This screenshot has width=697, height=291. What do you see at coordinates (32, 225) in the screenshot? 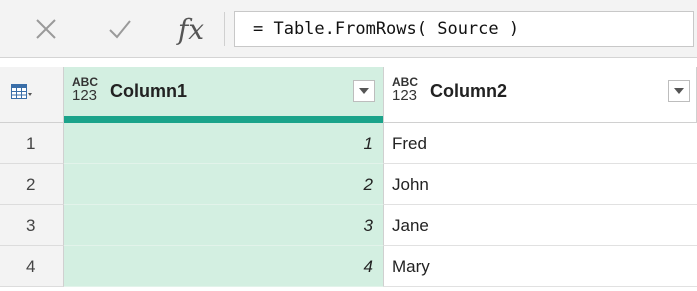
I see `row-number: 3` at bounding box center [32, 225].